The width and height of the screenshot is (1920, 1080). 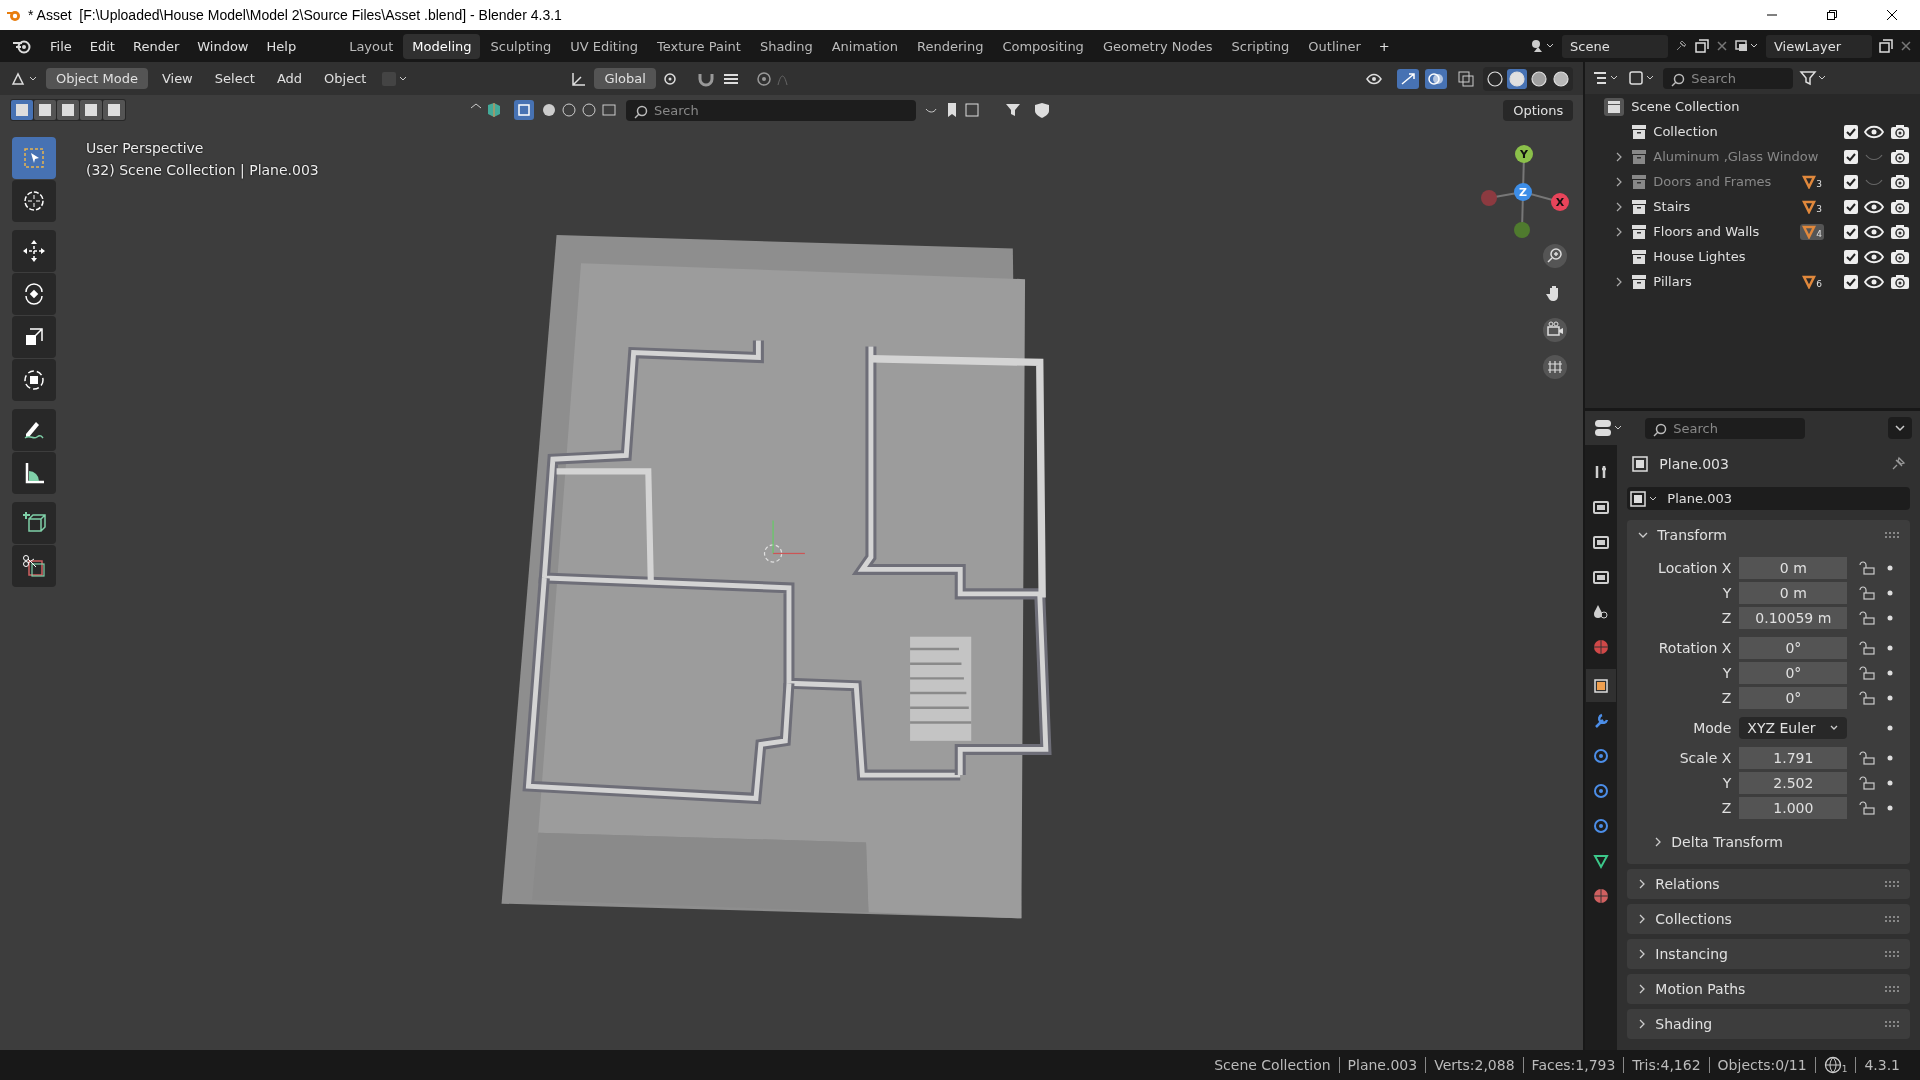 I want to click on axis-label: X, so click(x=1560, y=202).